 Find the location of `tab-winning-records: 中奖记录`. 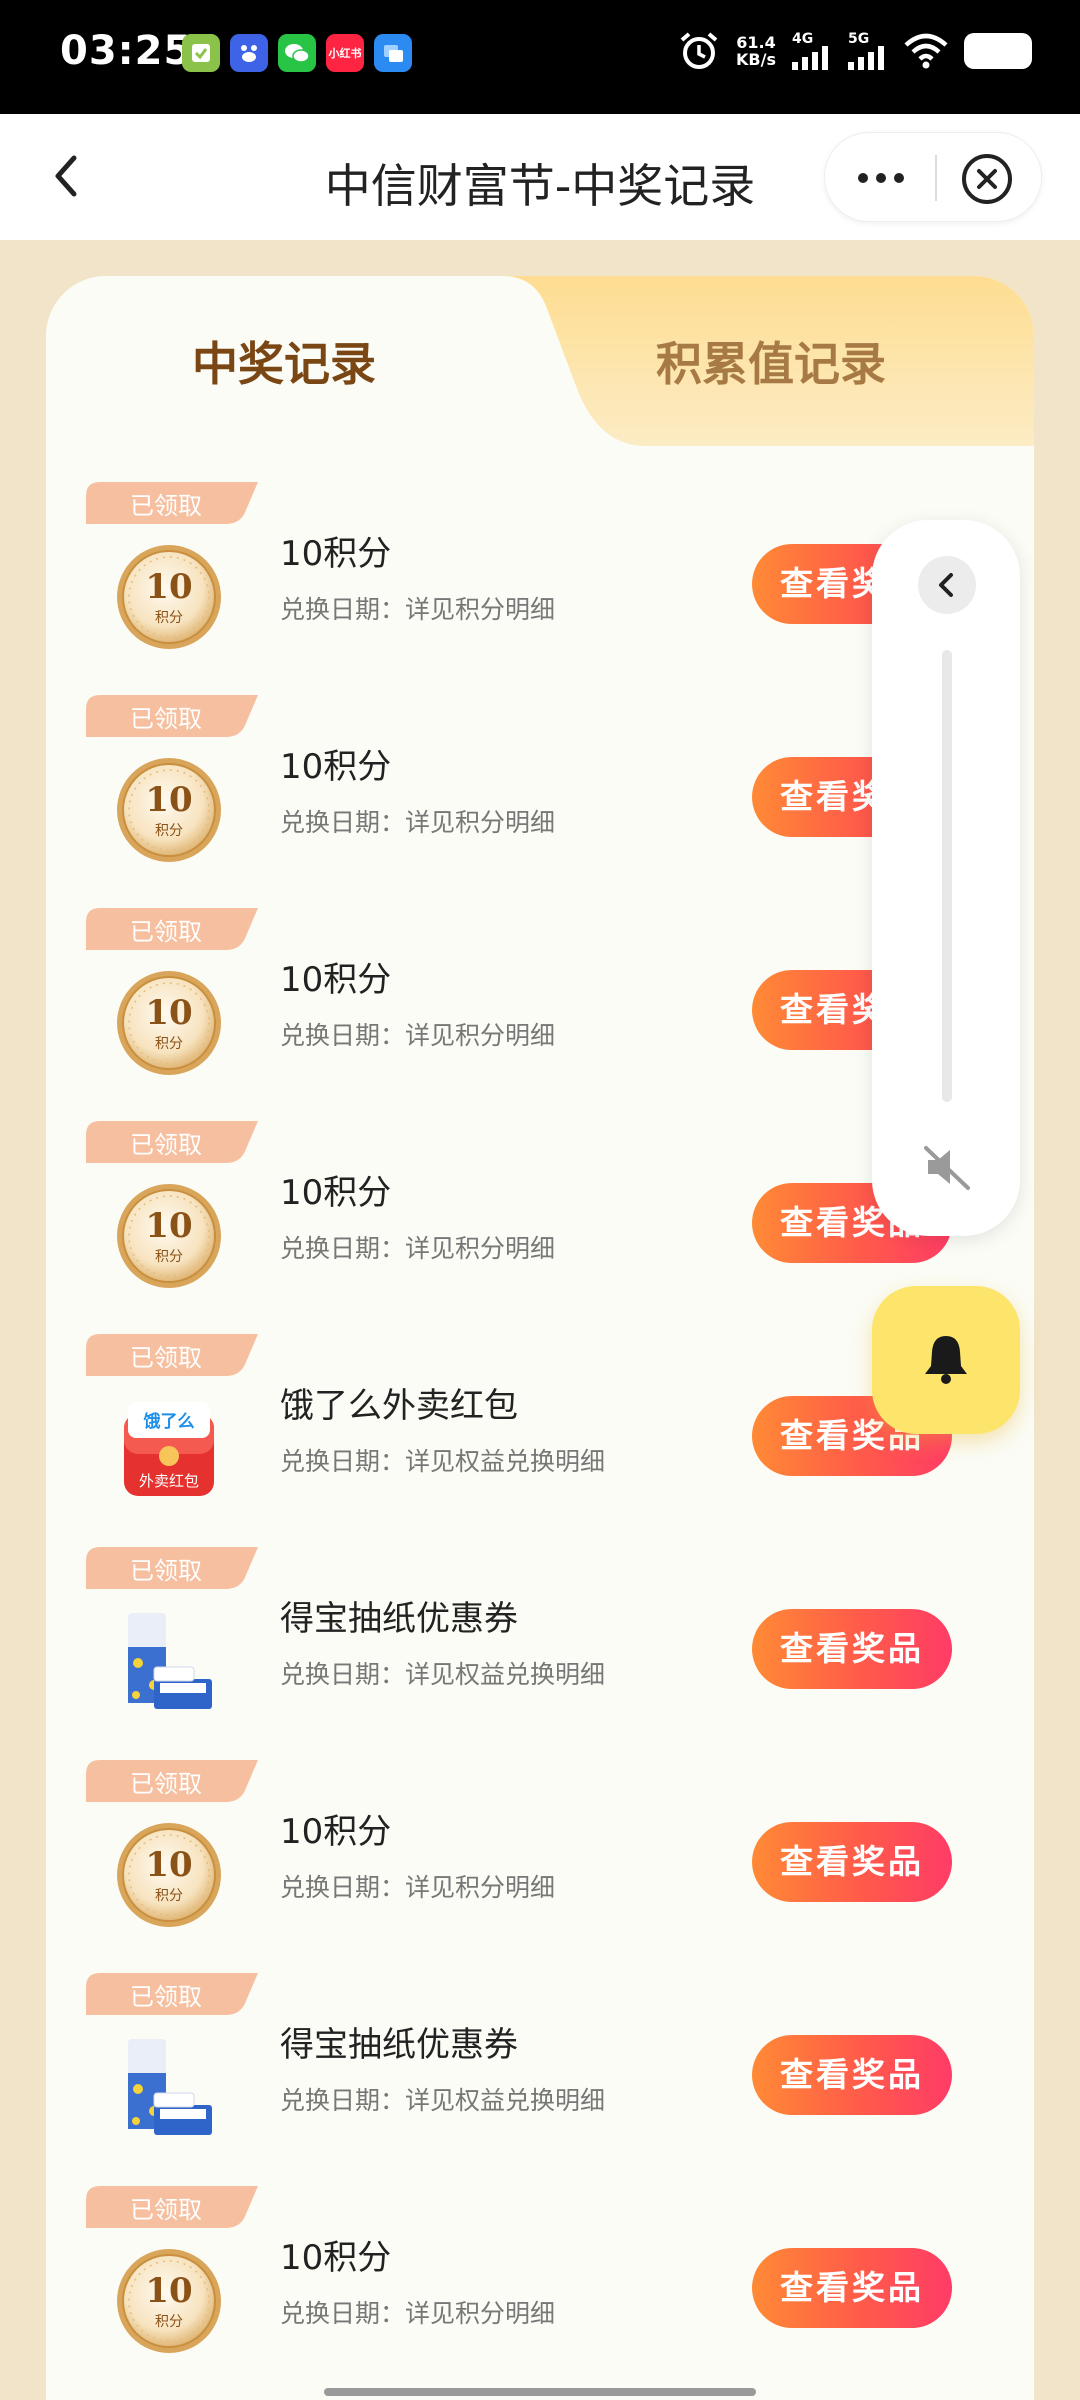

tab-winning-records: 中奖记录 is located at coordinates (284, 361).